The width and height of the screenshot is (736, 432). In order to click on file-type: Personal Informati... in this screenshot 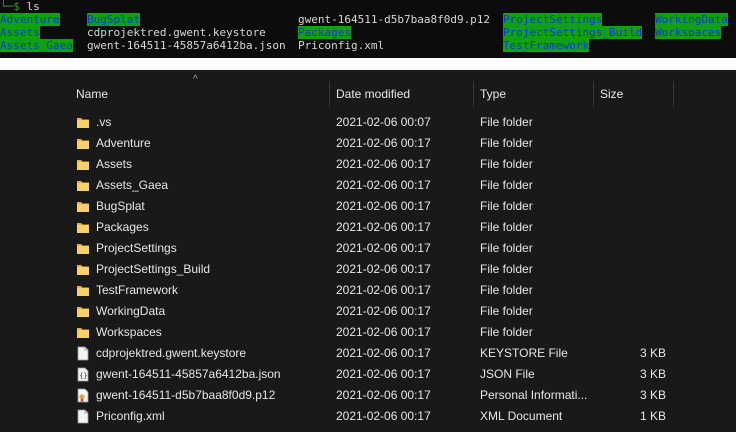, I will do `click(534, 395)`.